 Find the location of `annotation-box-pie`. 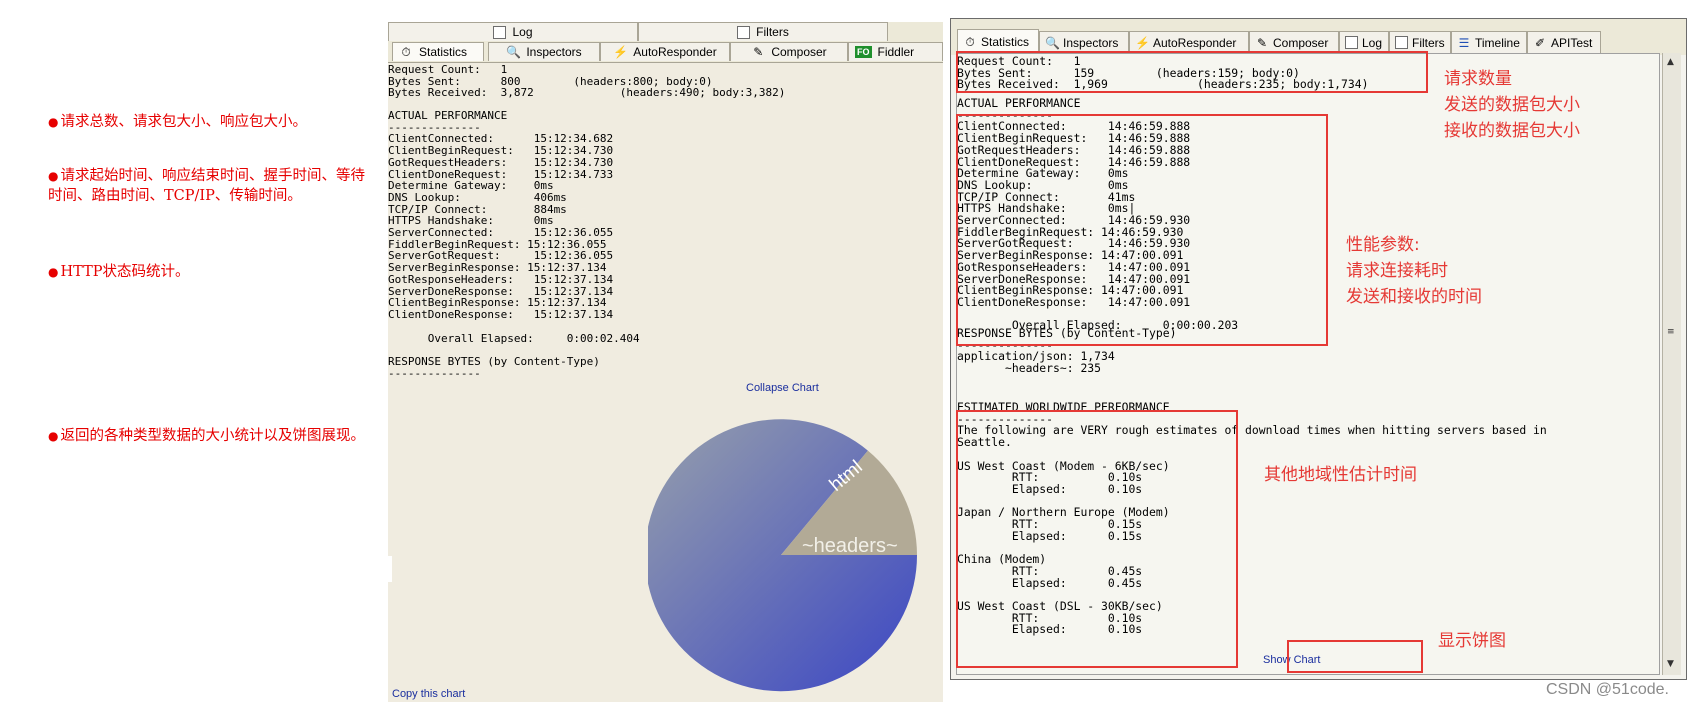

annotation-box-pie is located at coordinates (1355, 656).